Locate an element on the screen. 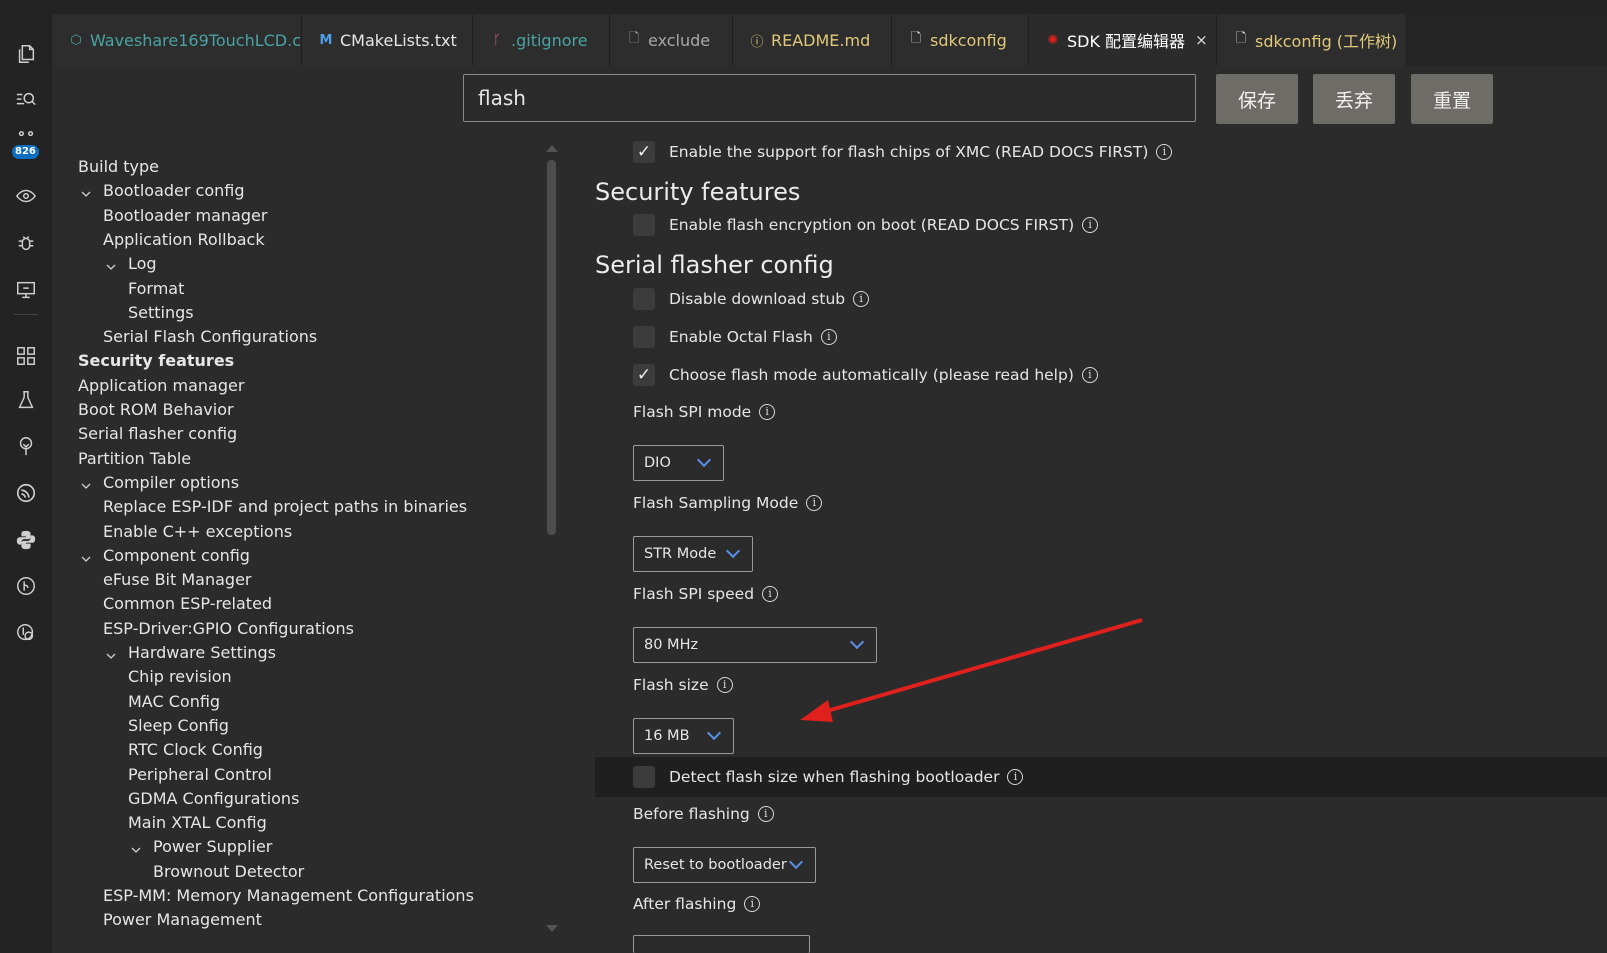  python-icon is located at coordinates (26, 540).